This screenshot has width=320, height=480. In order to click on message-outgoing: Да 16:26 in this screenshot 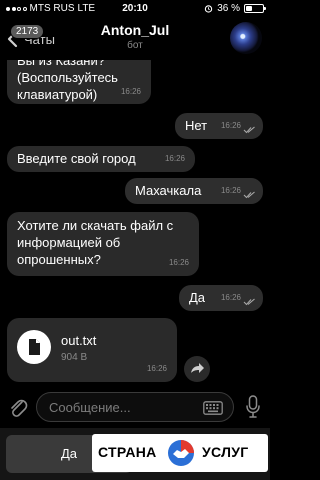, I will do `click(221, 298)`.